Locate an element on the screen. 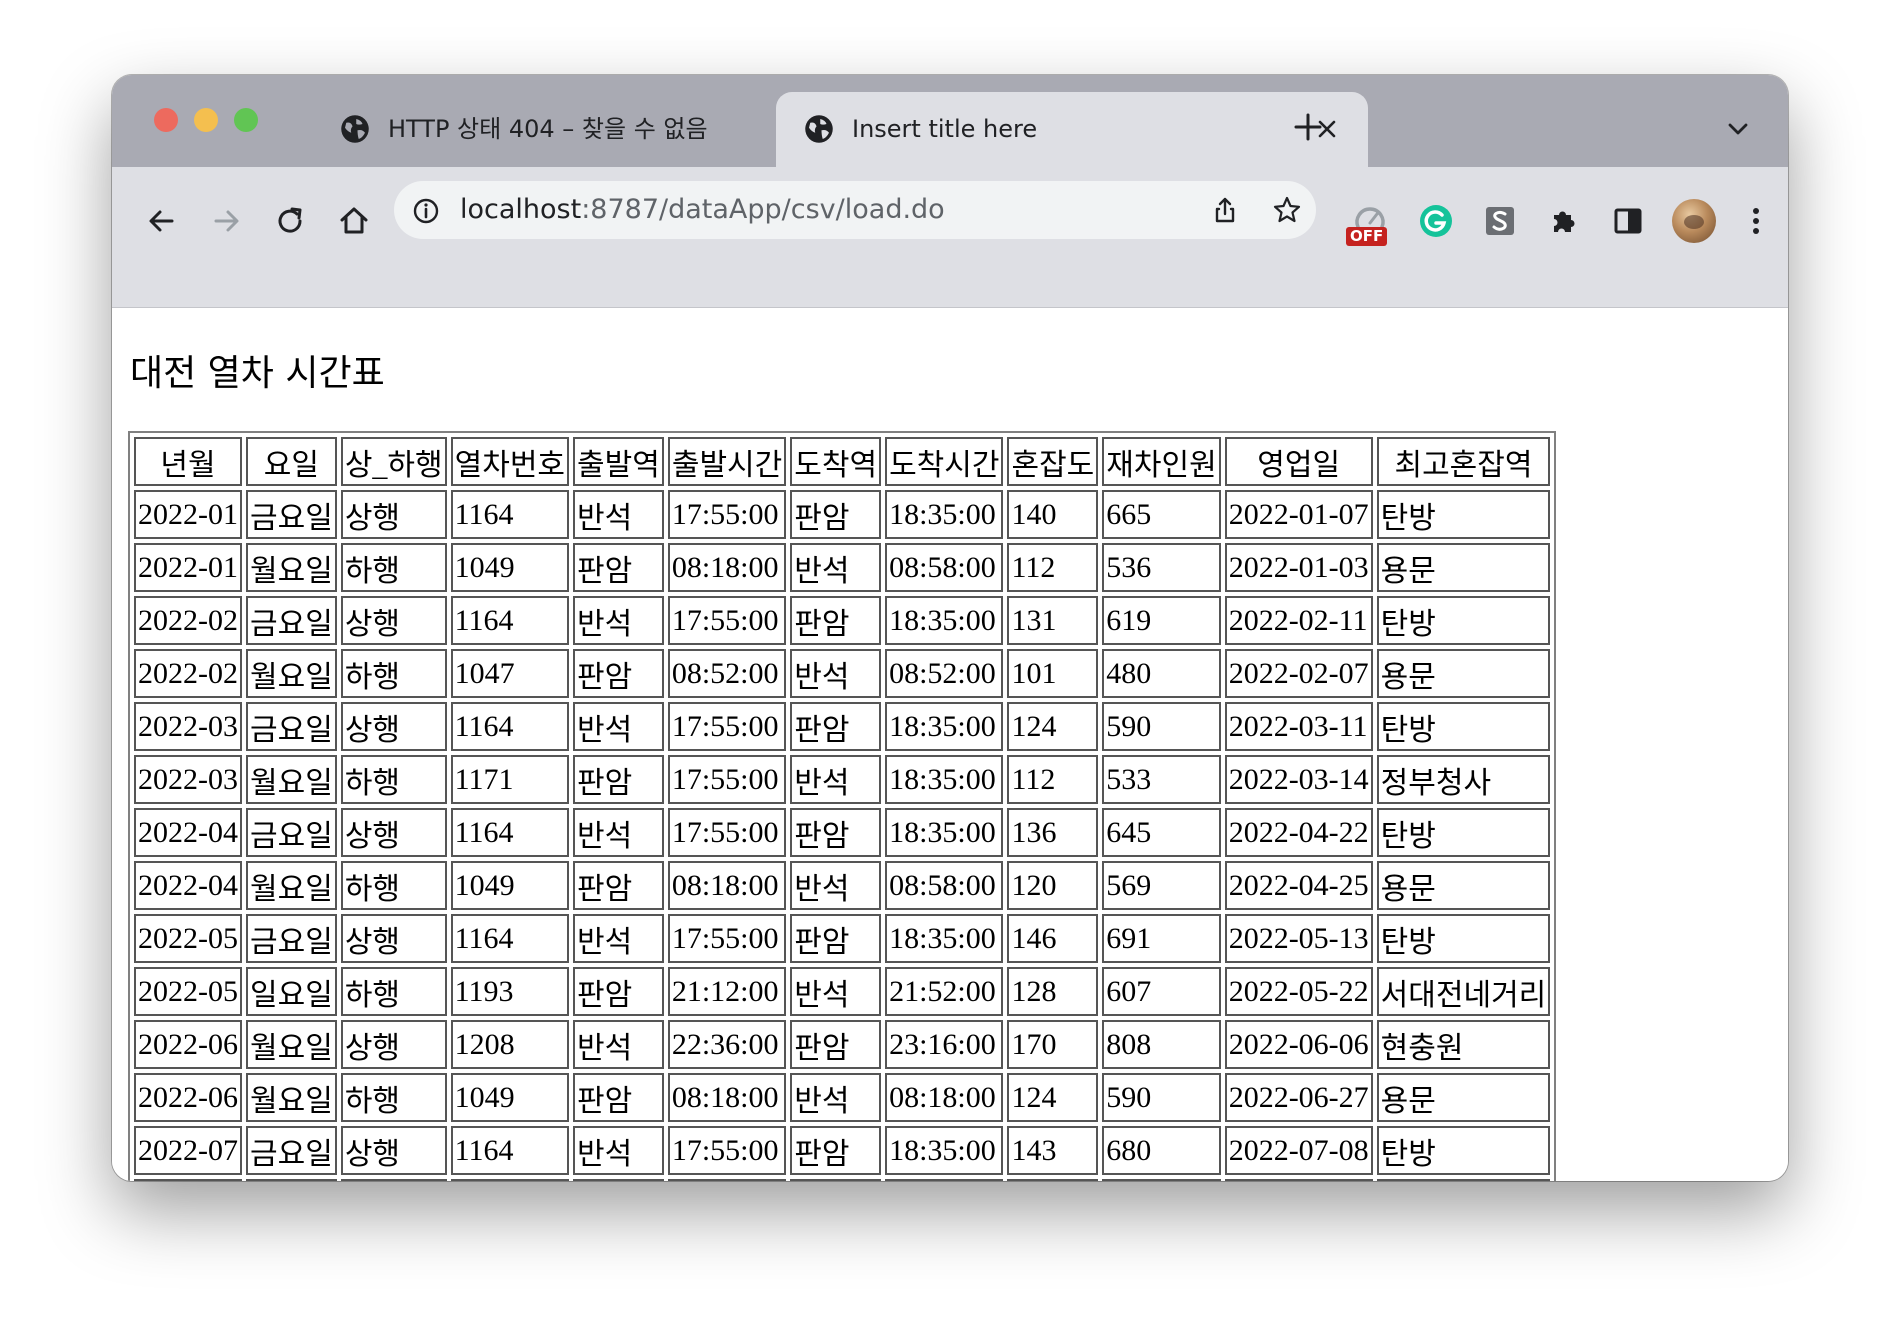  table-cell: 2022-03 is located at coordinates (188, 726).